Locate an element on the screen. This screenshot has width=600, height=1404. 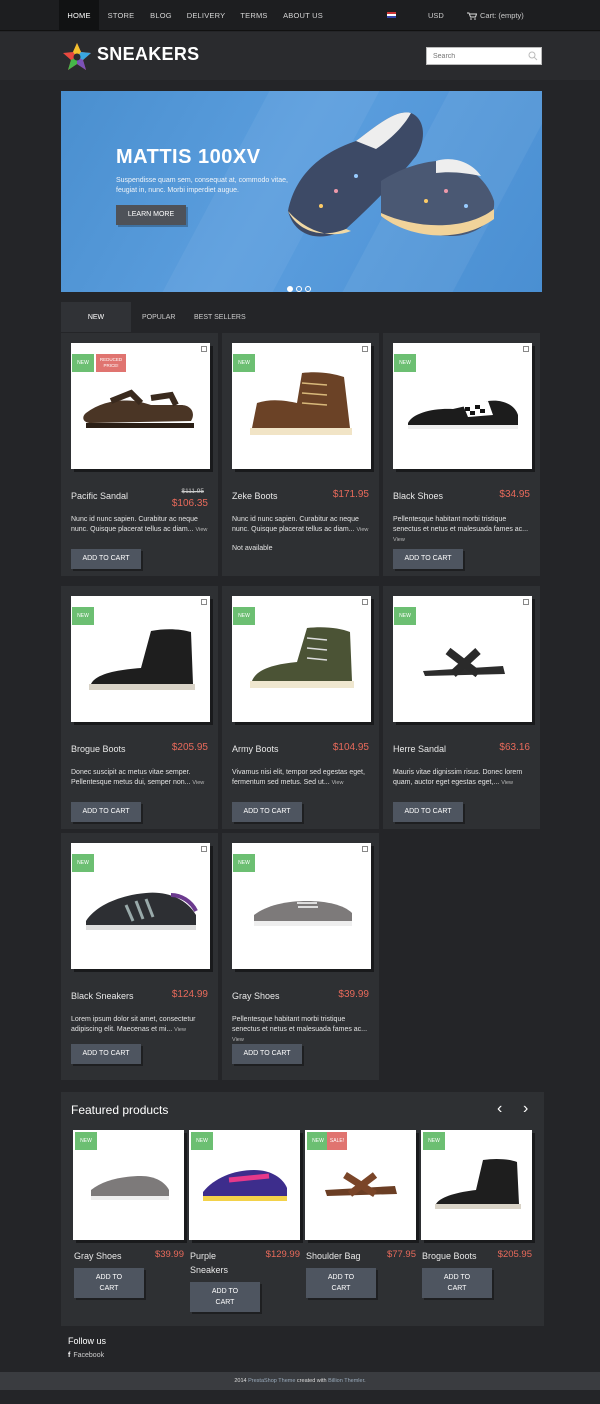
availability-status: Not available is located at coordinates (252, 548).